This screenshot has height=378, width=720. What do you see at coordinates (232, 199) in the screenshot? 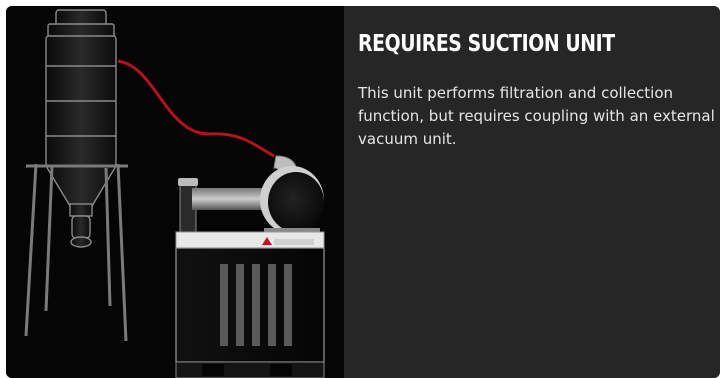
I see `horizontal-pipe` at bounding box center [232, 199].